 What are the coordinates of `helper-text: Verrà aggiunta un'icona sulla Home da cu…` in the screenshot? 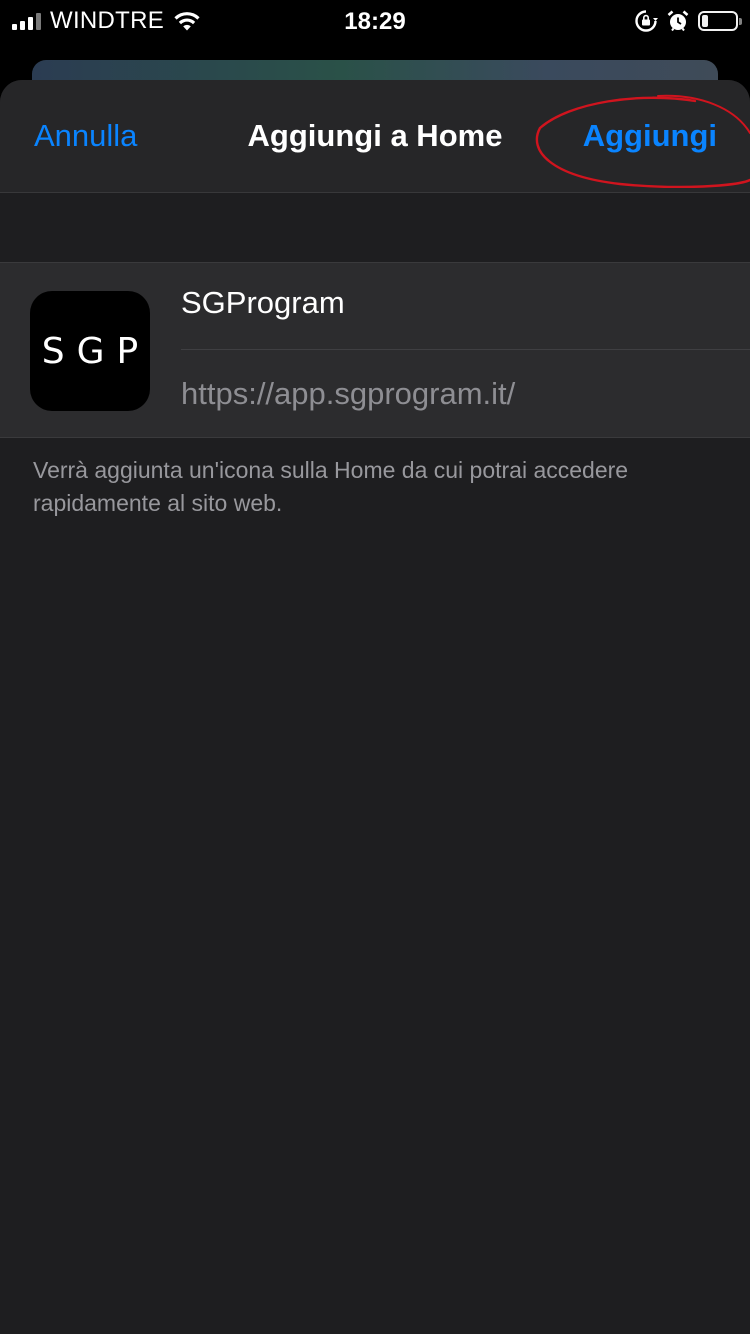 It's located at (331, 486).